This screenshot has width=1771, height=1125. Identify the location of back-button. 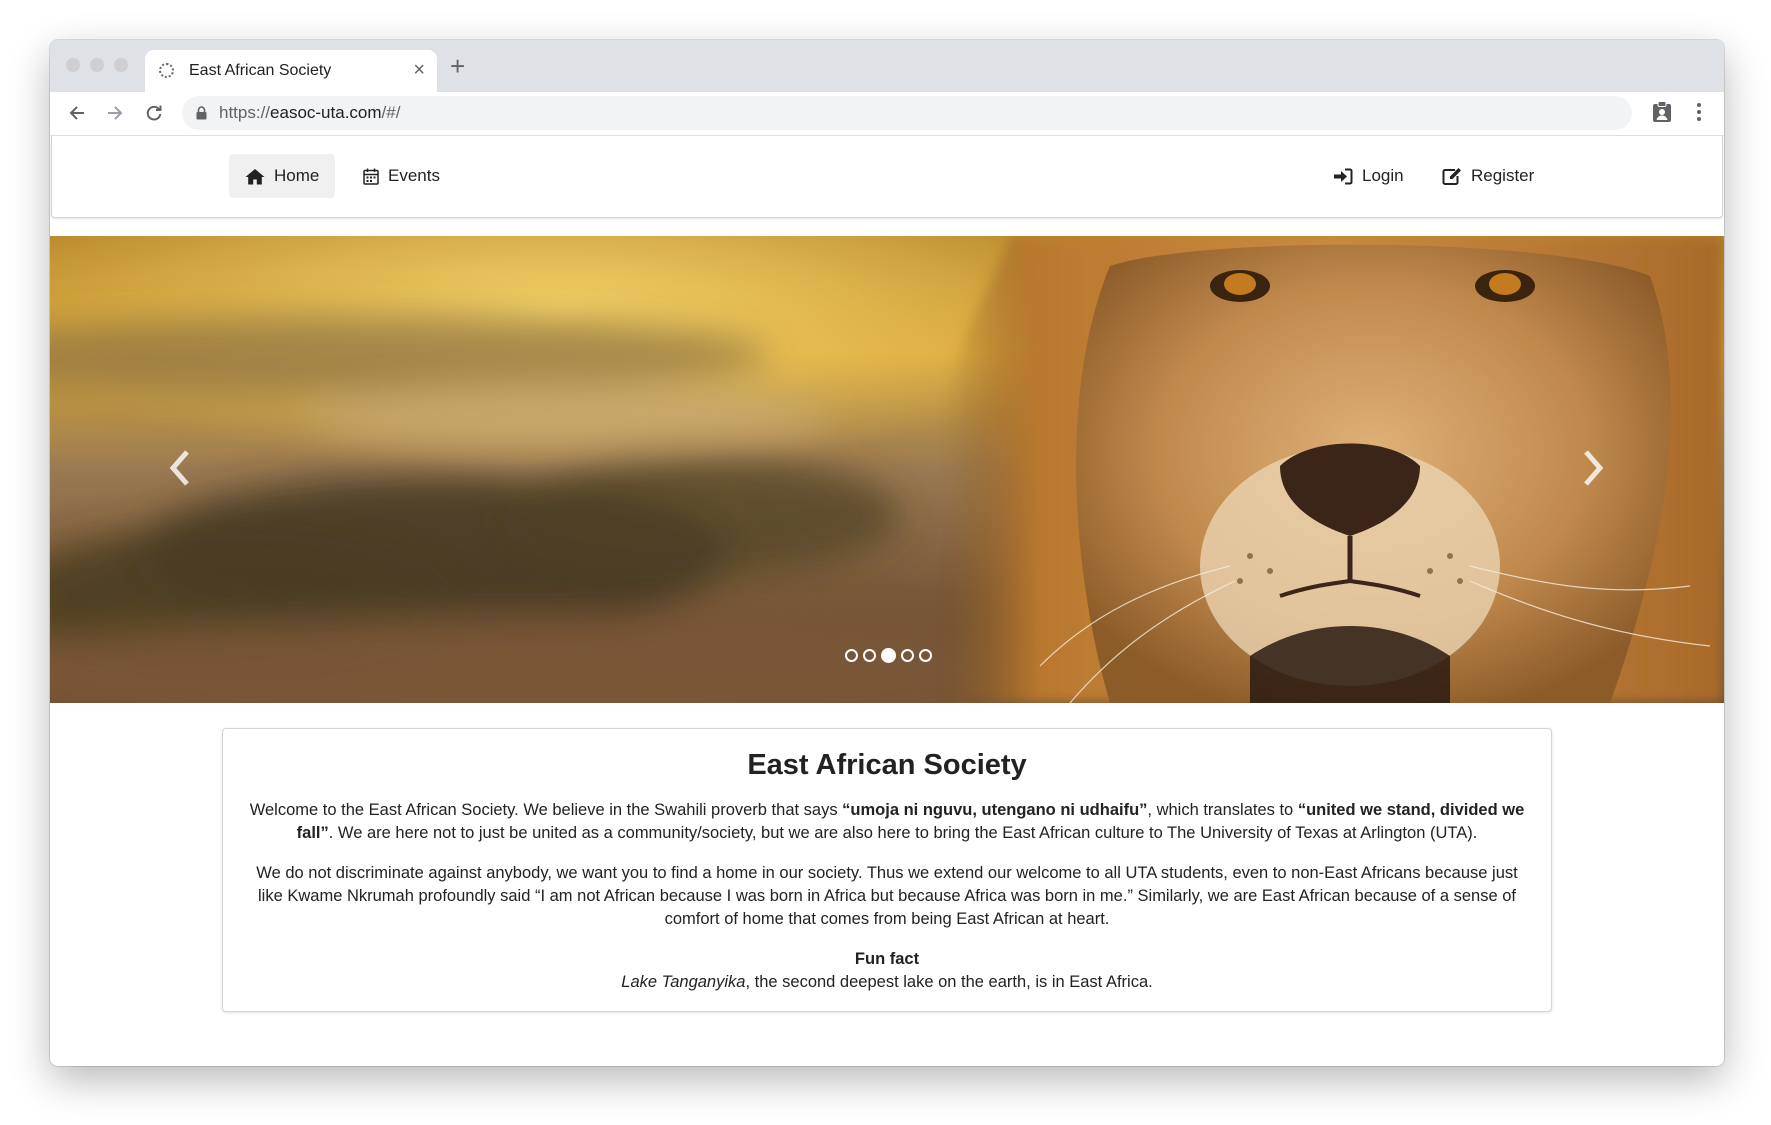
(77, 113).